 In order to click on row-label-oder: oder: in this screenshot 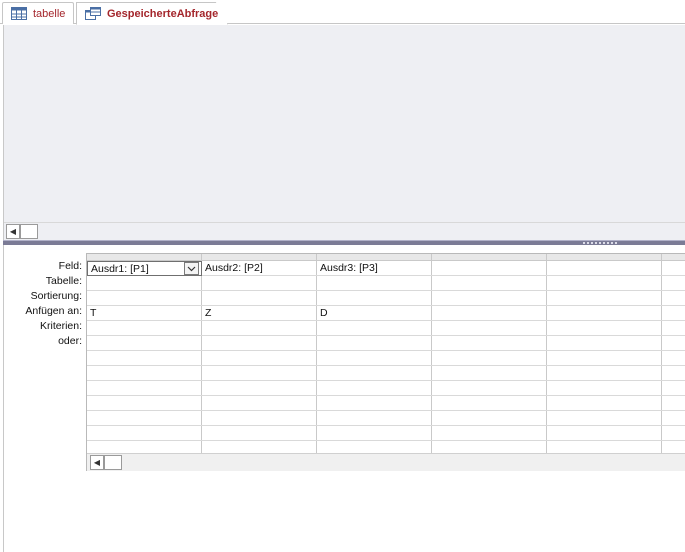, I will do `click(70, 341)`.